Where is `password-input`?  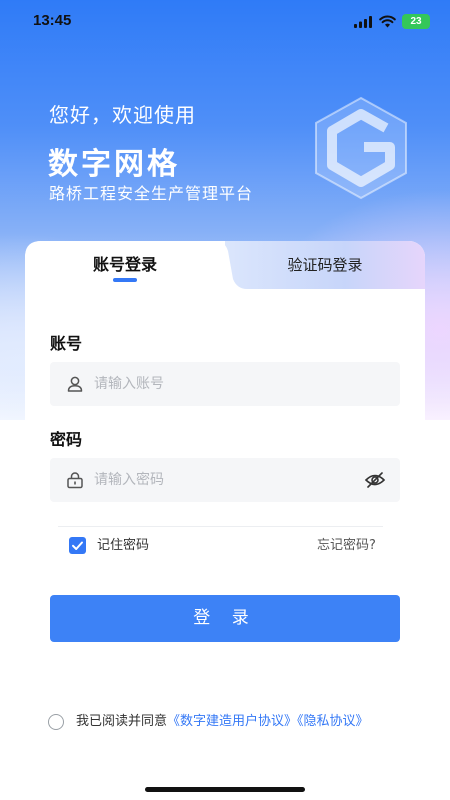
password-input is located at coordinates (224, 480).